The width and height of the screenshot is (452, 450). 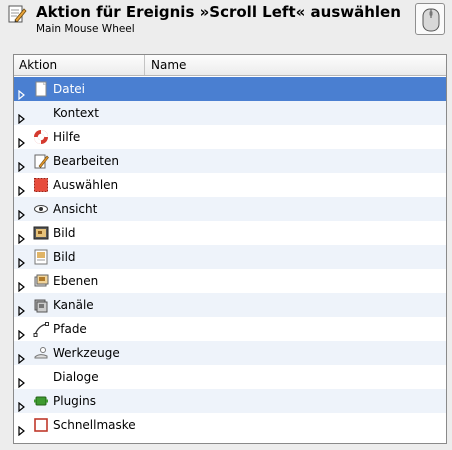 What do you see at coordinates (74, 401) in the screenshot?
I see `tree-row-label: Plugins` at bounding box center [74, 401].